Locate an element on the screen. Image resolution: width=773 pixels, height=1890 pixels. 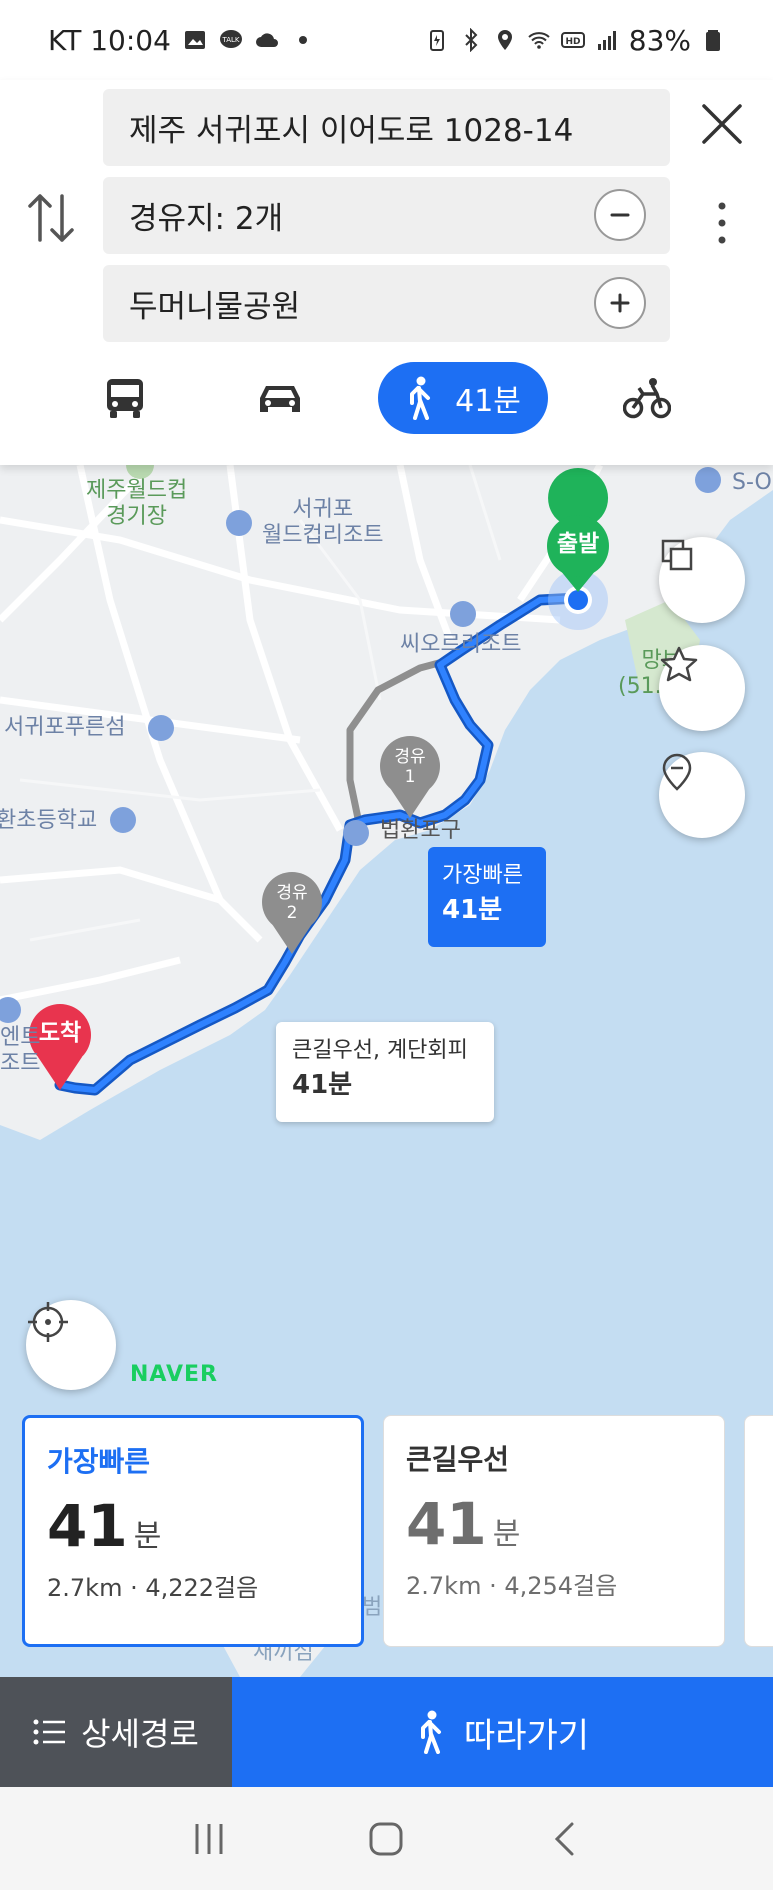
battery-icon is located at coordinates (713, 40).